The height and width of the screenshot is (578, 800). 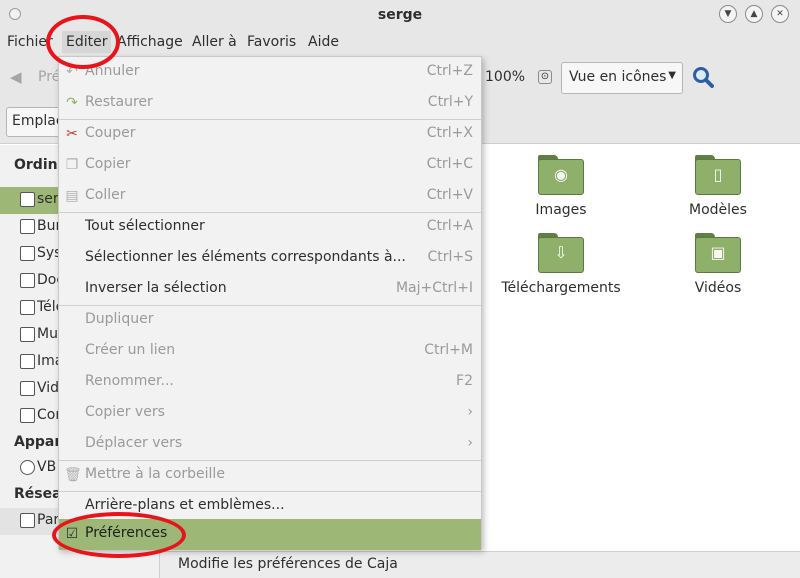 I want to click on back-arrow-icon: ◀, so click(x=16, y=77).